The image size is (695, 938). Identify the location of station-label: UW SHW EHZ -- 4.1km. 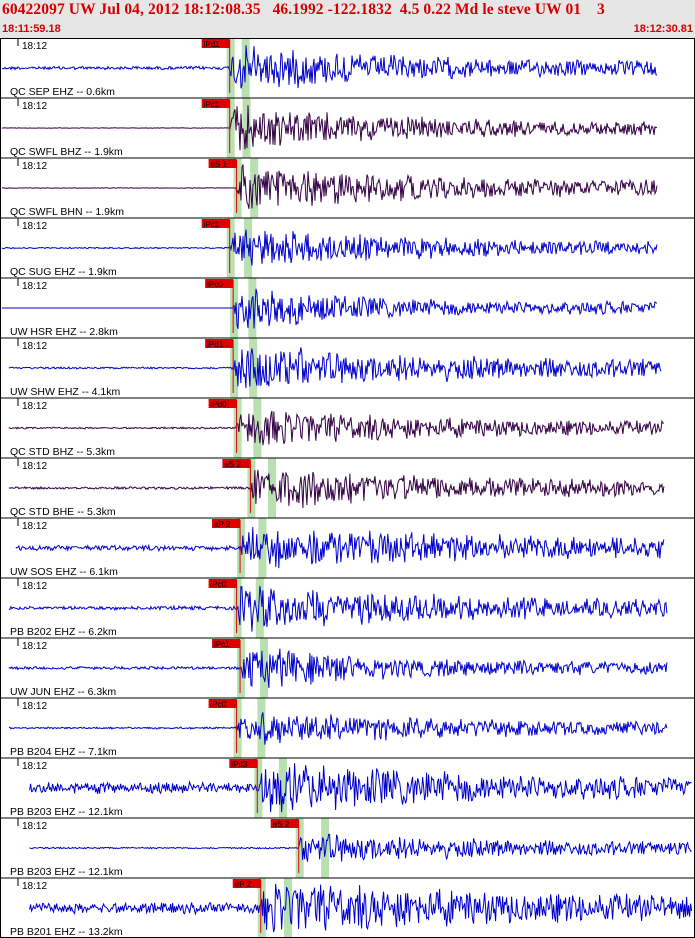
(65, 392).